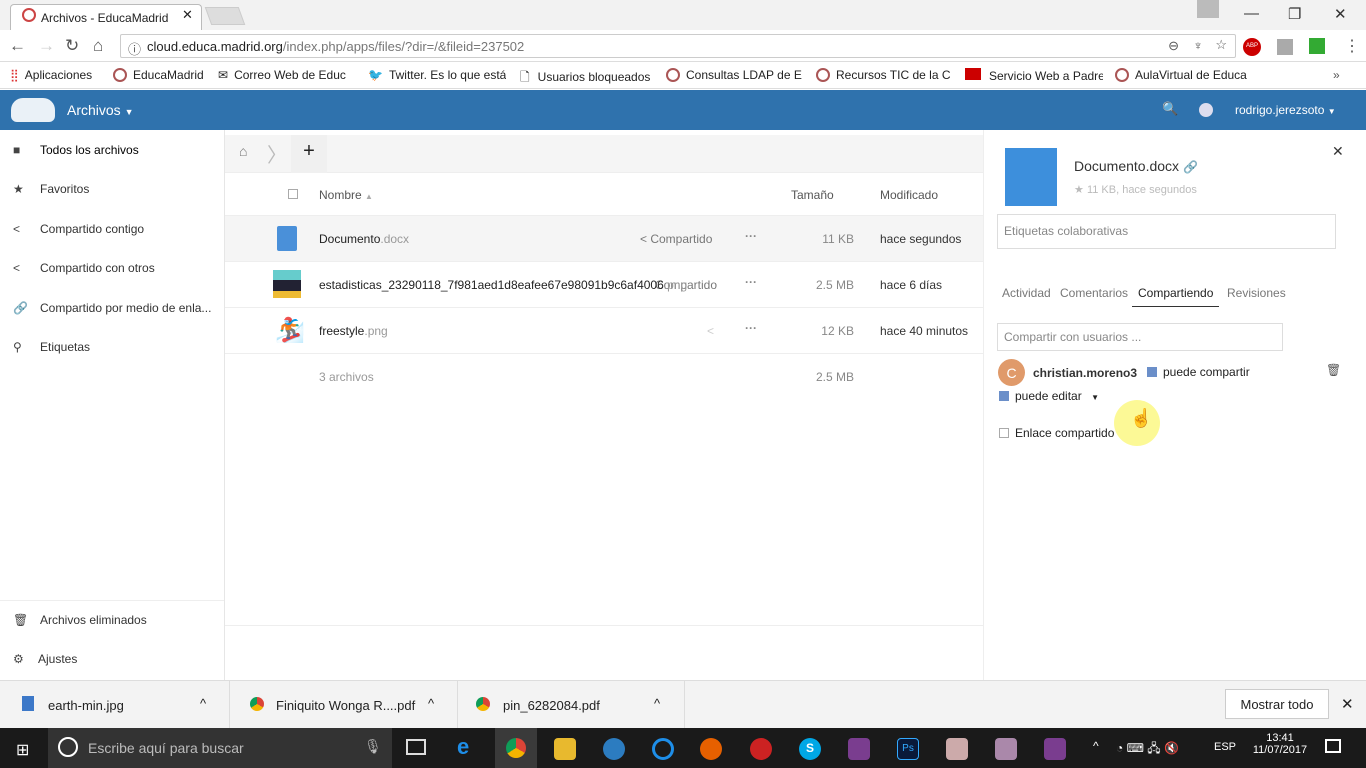 This screenshot has width=1366, height=768. What do you see at coordinates (158, 75) in the screenshot?
I see `bookmark: EducaMadrid` at bounding box center [158, 75].